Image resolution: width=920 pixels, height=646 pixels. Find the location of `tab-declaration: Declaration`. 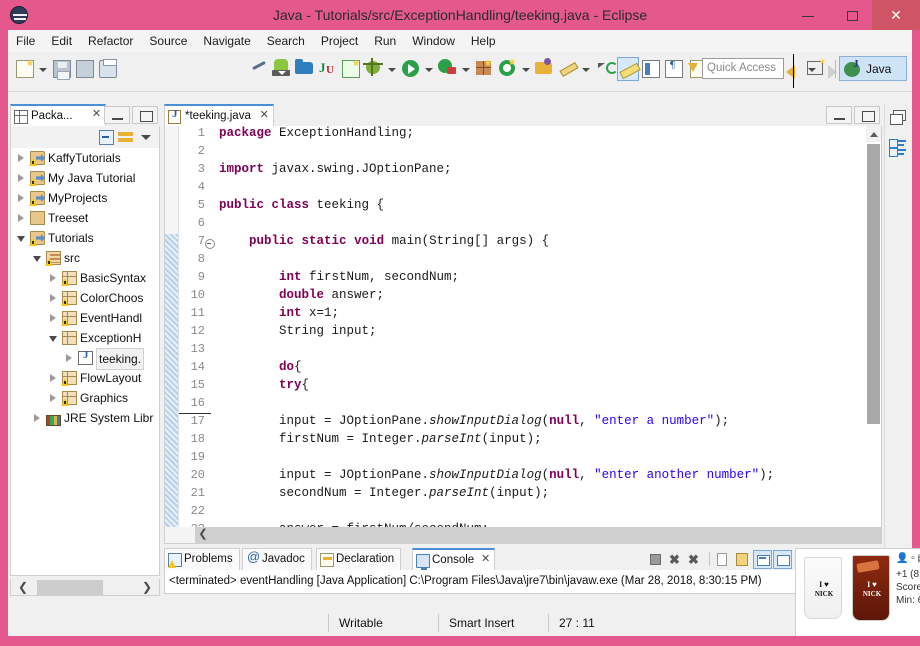

tab-declaration: Declaration is located at coordinates (359, 559).